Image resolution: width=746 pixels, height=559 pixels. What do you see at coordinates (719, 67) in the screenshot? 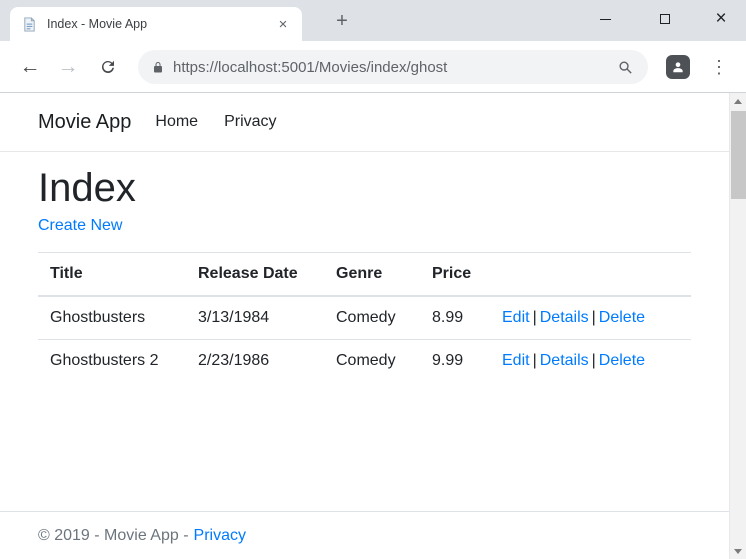
I see `browser-menu-button: ⋮` at bounding box center [719, 67].